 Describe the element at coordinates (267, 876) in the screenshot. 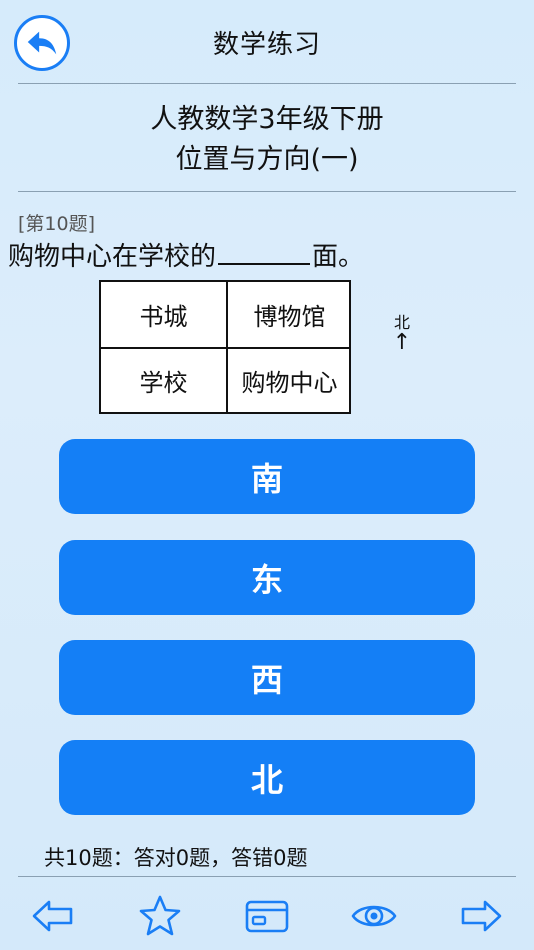

I see `footer-divider` at that location.